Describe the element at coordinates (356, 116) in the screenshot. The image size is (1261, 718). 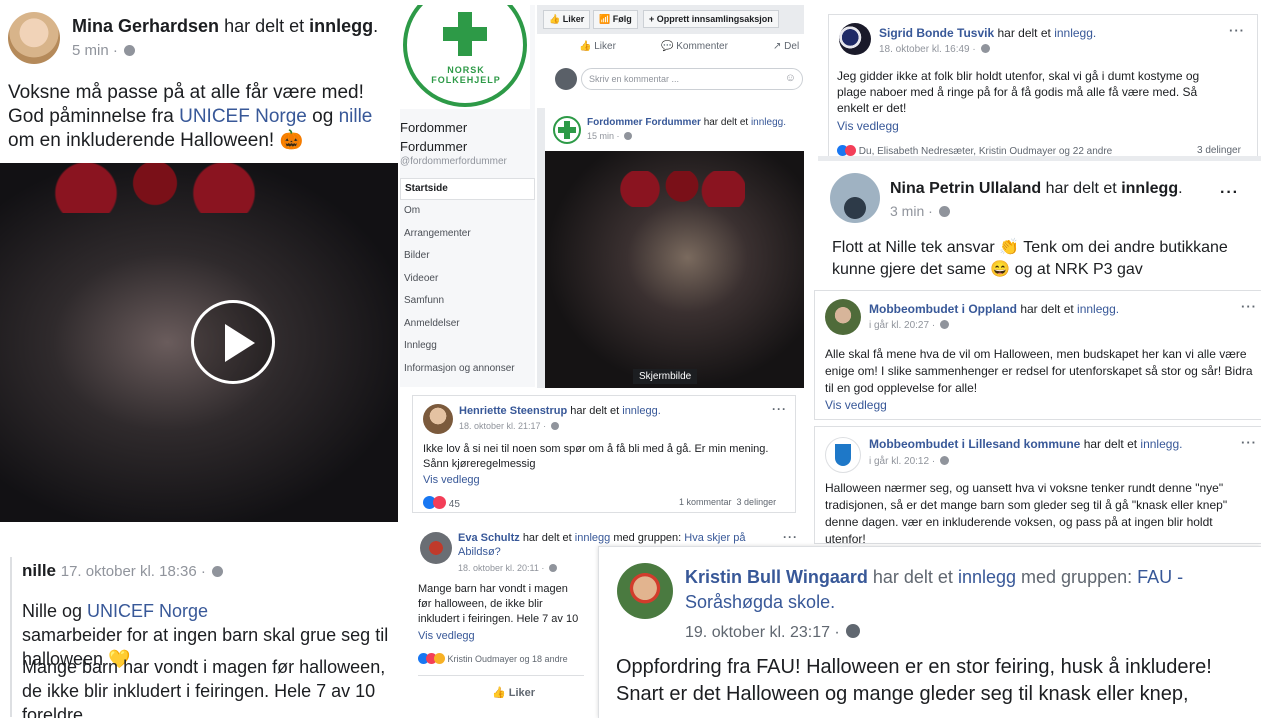
I see `mention-nille: nille` at that location.